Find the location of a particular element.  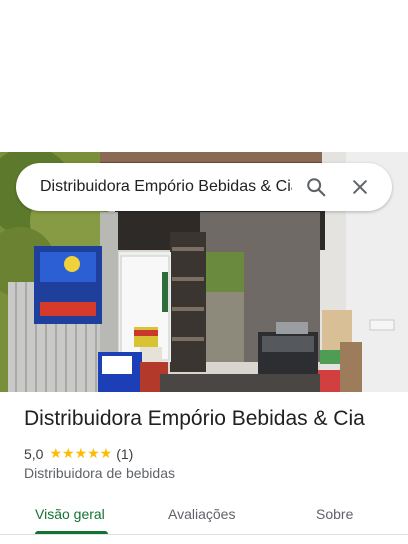

rating-value: 5,0 is located at coordinates (34, 453).